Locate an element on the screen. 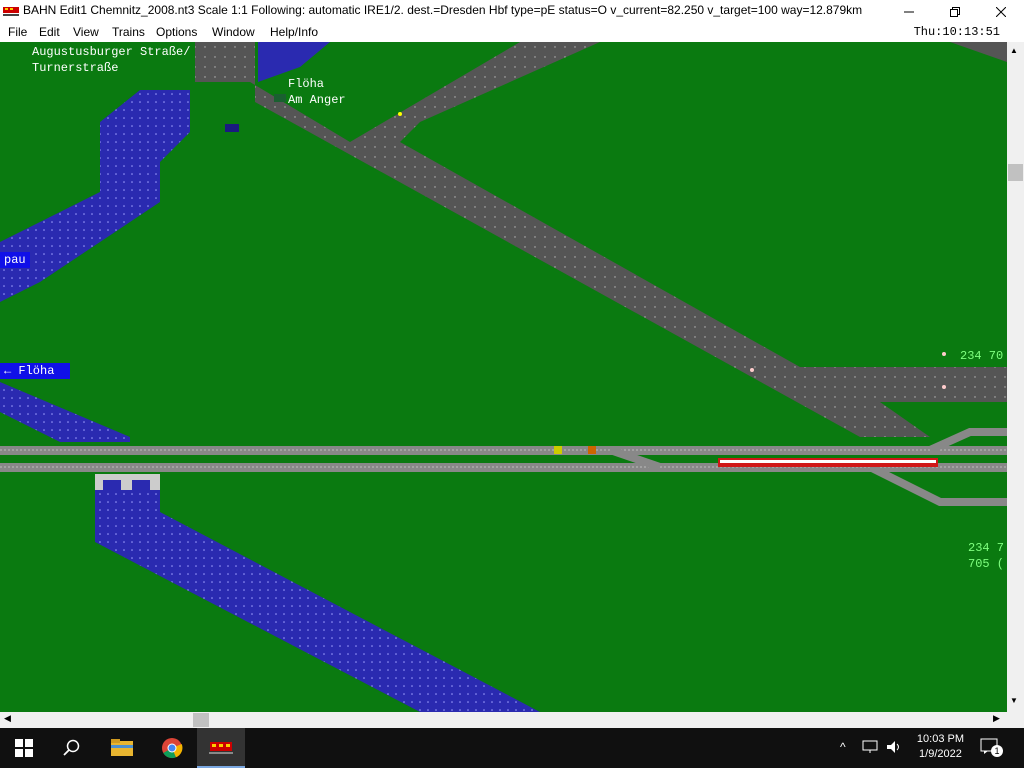 The image size is (1024, 768). route-label-bottom-2: 705 ( is located at coordinates (986, 564).